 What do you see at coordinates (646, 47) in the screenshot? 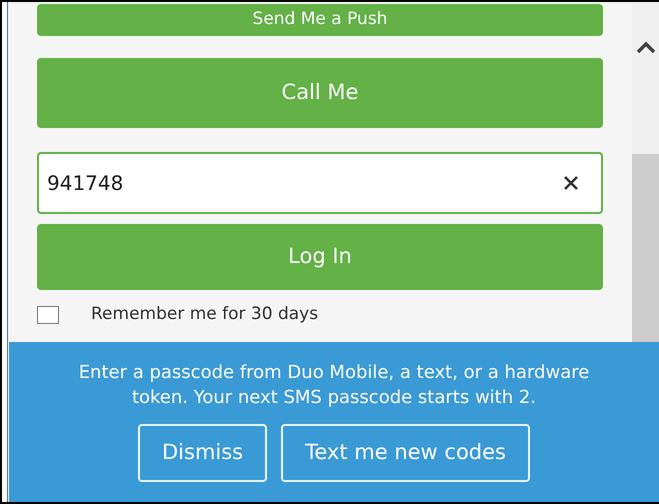
I see `scroll-up-icon` at bounding box center [646, 47].